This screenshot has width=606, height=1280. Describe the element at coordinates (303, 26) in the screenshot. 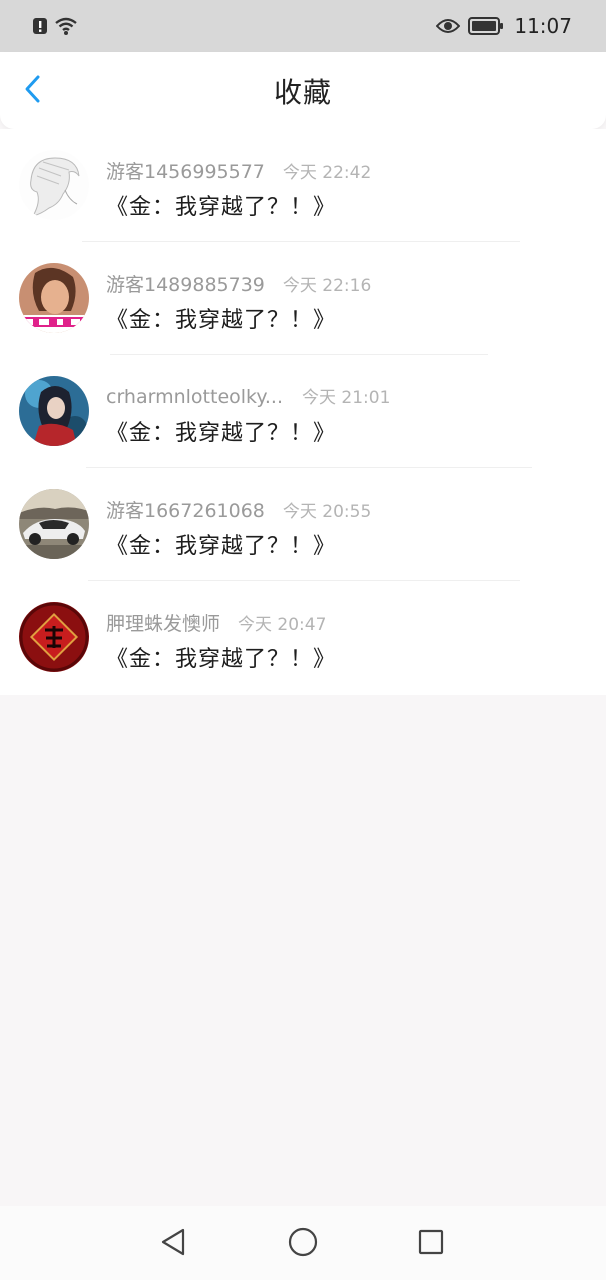

I see `status-bar: 11:07` at that location.